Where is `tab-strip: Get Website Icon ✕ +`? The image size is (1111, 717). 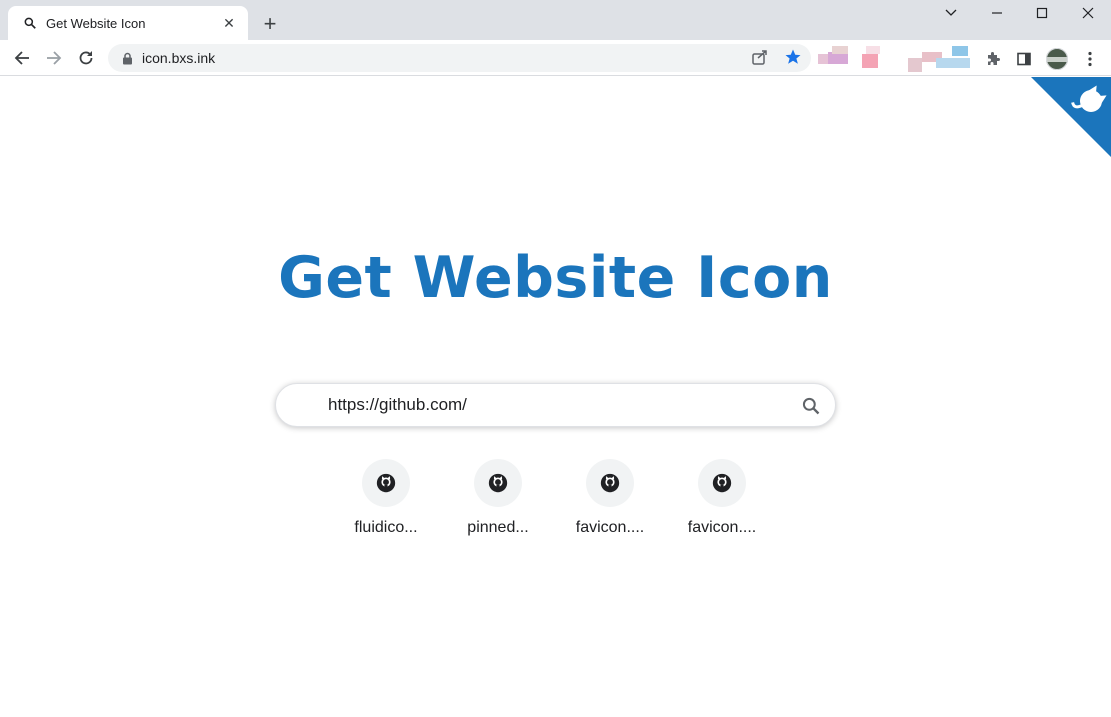
tab-strip: Get Website Icon ✕ + is located at coordinates (555, 20).